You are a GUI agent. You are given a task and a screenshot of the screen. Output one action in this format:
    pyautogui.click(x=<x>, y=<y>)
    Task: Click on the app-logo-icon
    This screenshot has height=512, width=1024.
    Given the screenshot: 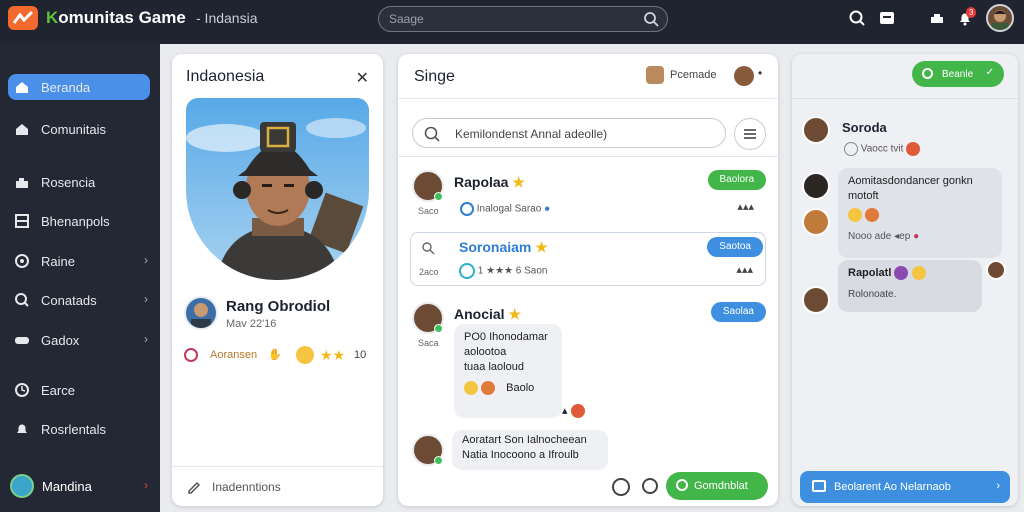 What is the action you would take?
    pyautogui.click(x=23, y=18)
    